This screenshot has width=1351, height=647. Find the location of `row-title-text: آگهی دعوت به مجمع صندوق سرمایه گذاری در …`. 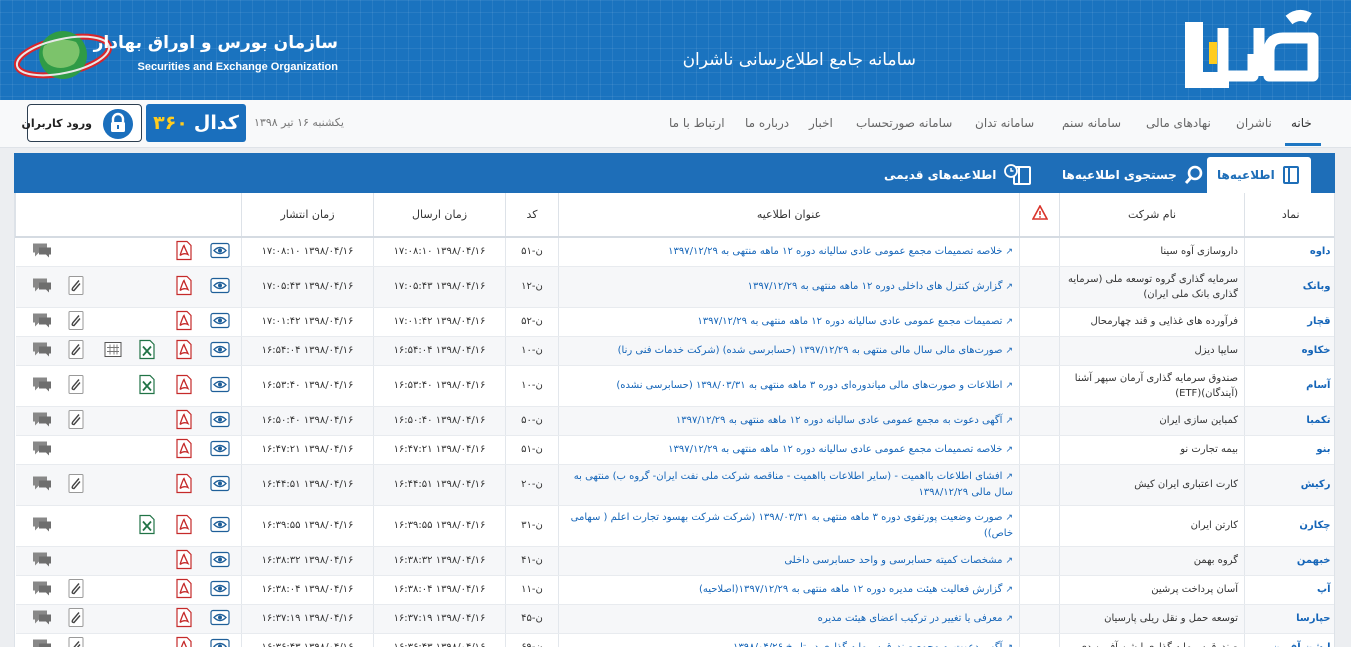

row-title-text: آگهی دعوت به مجمع صندوق سرمایه گذاری در … is located at coordinates (867, 644).